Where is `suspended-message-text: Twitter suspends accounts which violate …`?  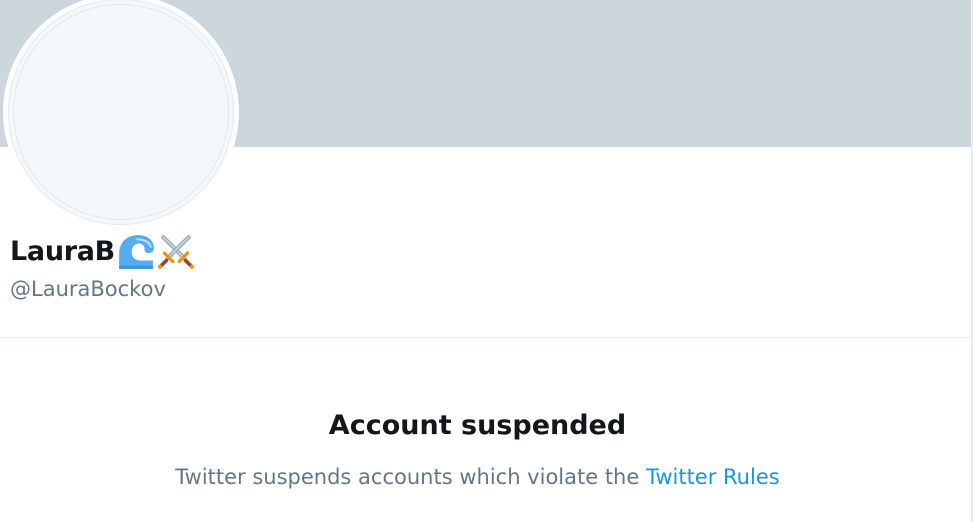
suspended-message-text: Twitter suspends accounts which violate … is located at coordinates (410, 477).